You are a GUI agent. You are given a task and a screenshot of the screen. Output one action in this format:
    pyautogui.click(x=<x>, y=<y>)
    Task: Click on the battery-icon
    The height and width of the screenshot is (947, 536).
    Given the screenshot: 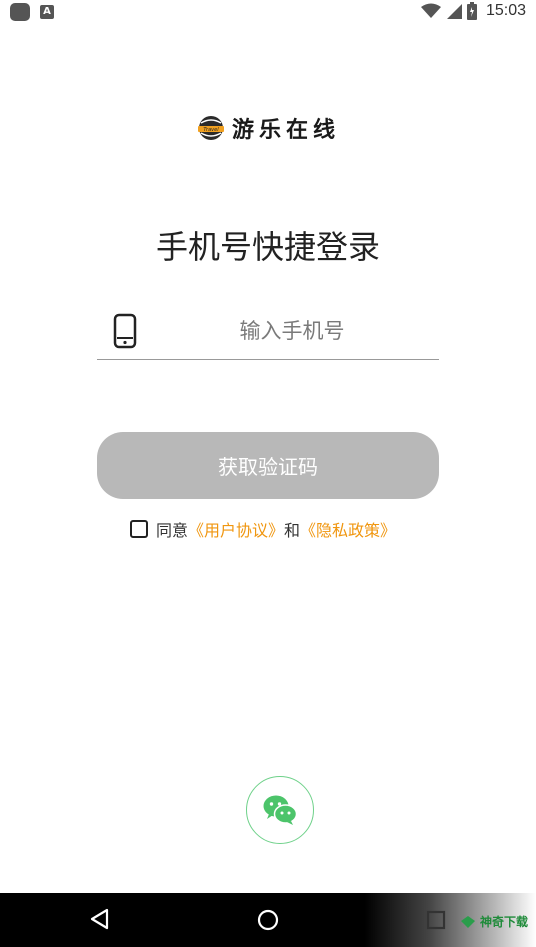 What is the action you would take?
    pyautogui.click(x=471, y=11)
    